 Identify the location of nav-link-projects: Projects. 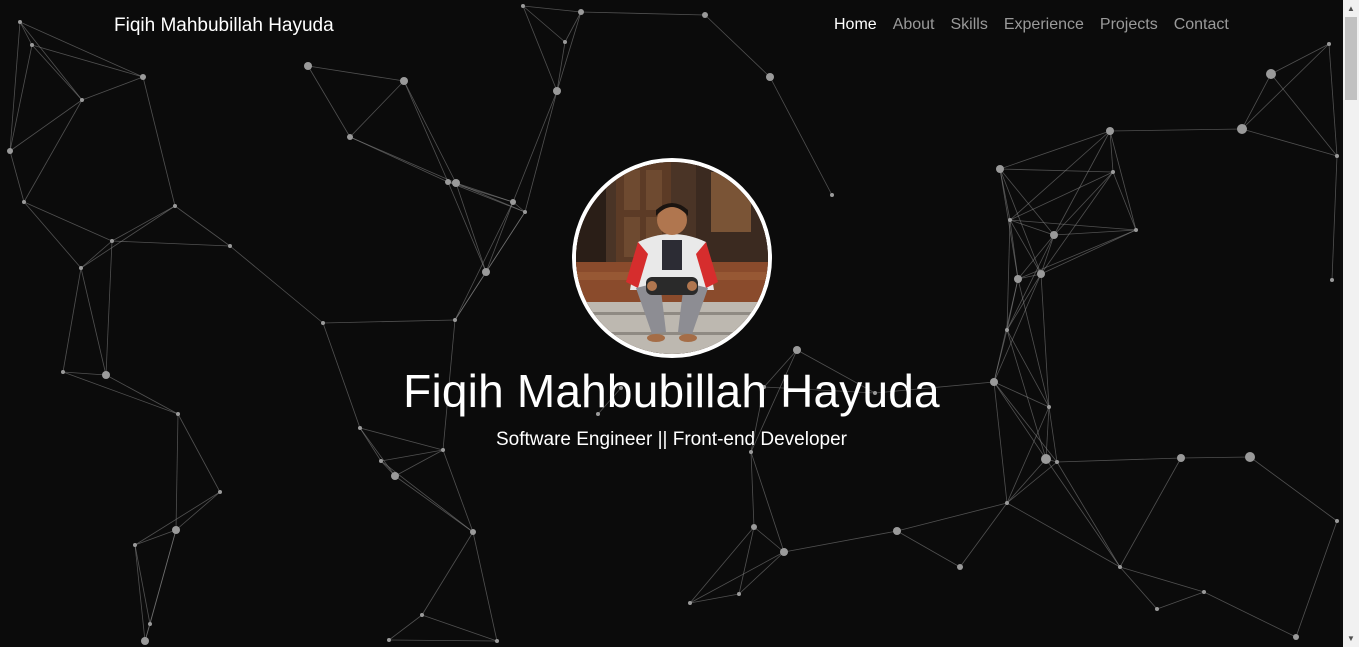
(1129, 25).